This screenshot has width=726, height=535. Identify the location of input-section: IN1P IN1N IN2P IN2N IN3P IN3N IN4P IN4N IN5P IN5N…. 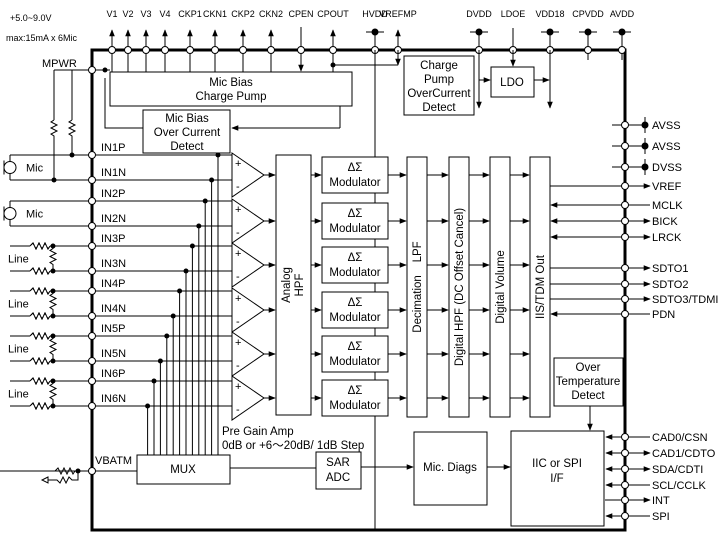
(64, 275).